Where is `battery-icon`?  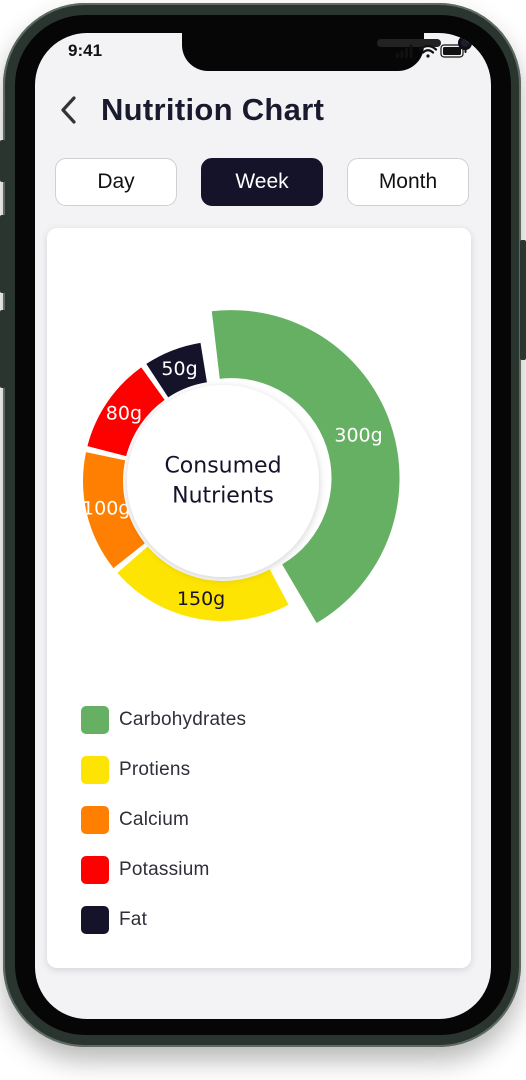 battery-icon is located at coordinates (453, 51).